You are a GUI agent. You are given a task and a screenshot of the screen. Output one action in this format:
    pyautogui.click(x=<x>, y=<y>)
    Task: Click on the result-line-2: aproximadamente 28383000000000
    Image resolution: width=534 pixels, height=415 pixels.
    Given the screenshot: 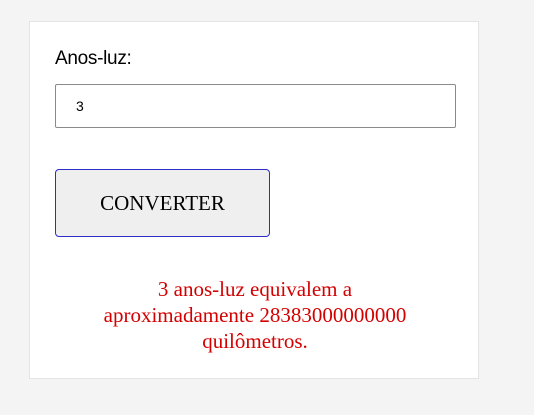 What is the action you would take?
    pyautogui.click(x=255, y=315)
    